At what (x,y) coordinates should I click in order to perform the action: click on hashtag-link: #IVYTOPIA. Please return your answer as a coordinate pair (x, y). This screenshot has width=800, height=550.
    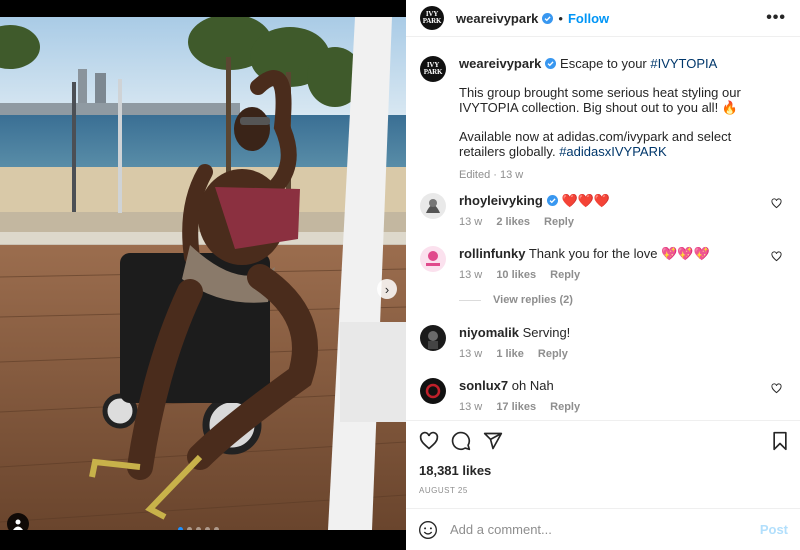
    Looking at the image, I should click on (683, 63).